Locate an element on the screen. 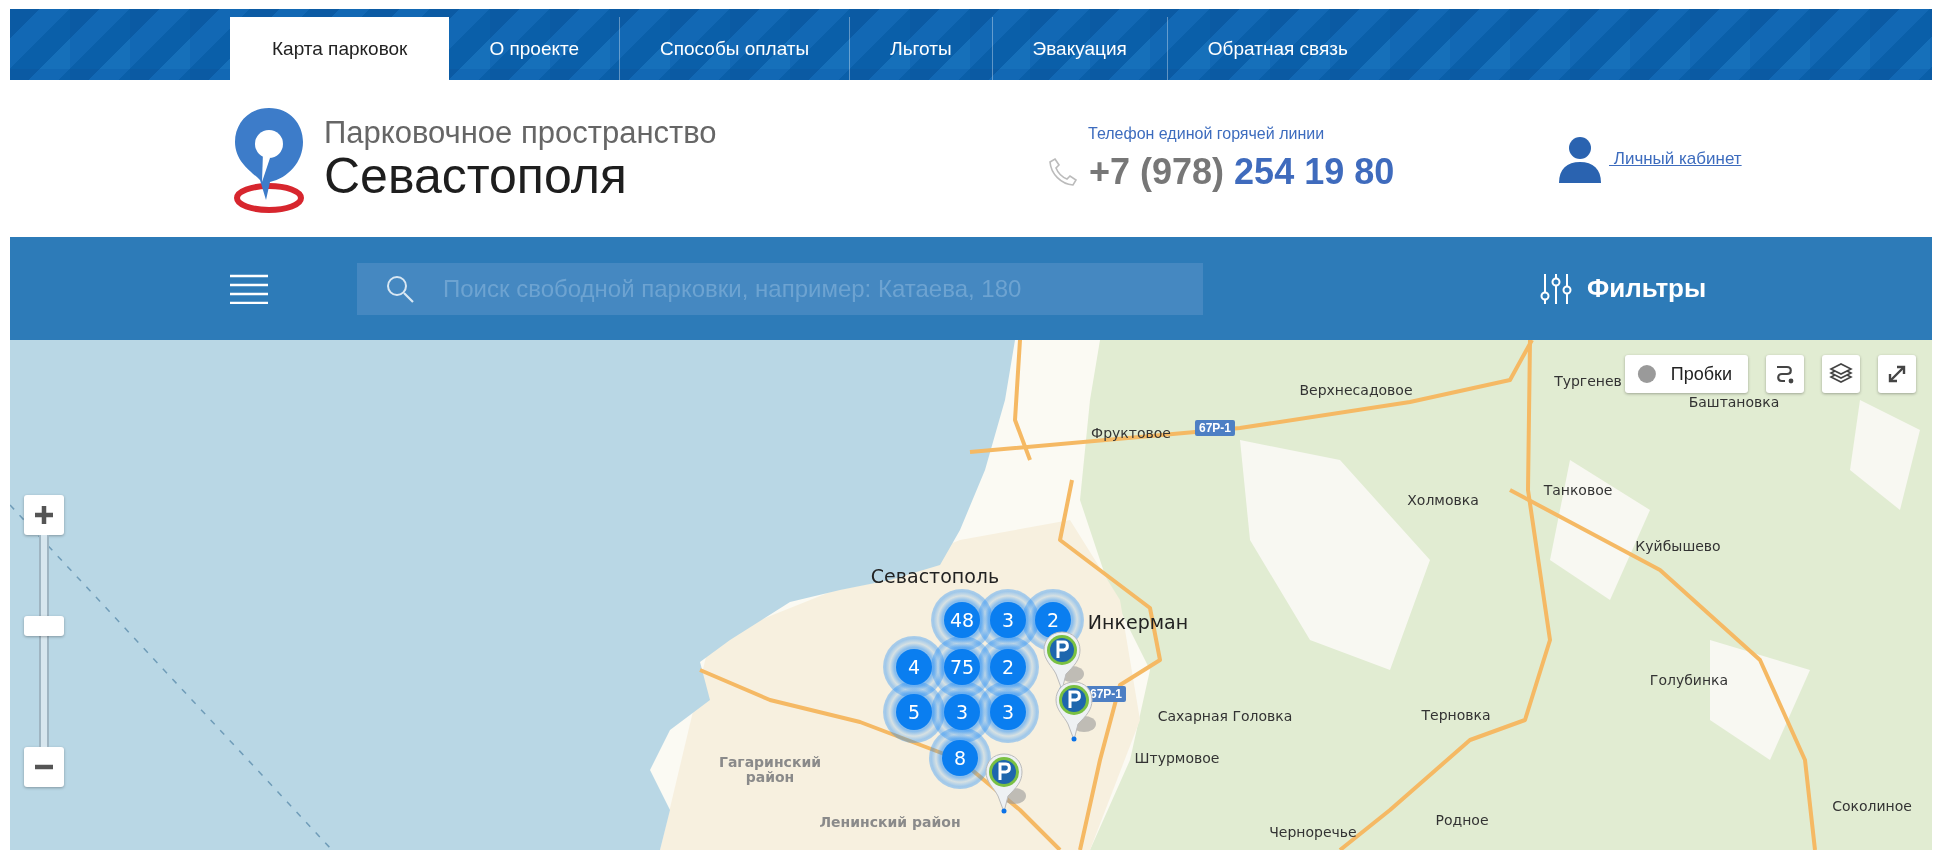 This screenshot has height=850, width=1942. sliders-icon is located at coordinates (1556, 288).